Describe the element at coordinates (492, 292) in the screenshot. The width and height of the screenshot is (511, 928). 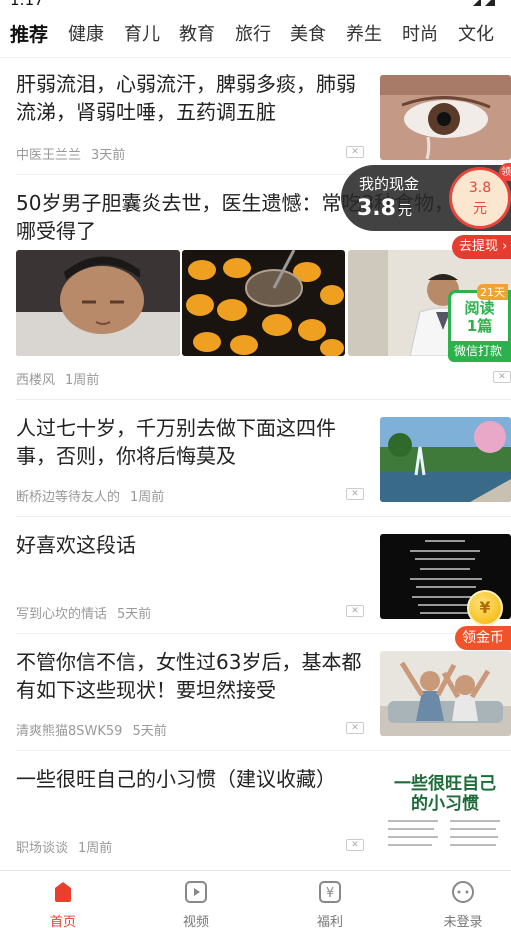
I see `streak-badge: 21天` at that location.